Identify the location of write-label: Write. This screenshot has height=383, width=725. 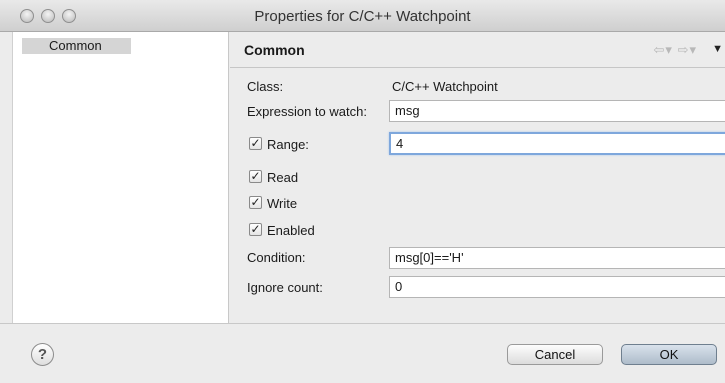
(282, 203).